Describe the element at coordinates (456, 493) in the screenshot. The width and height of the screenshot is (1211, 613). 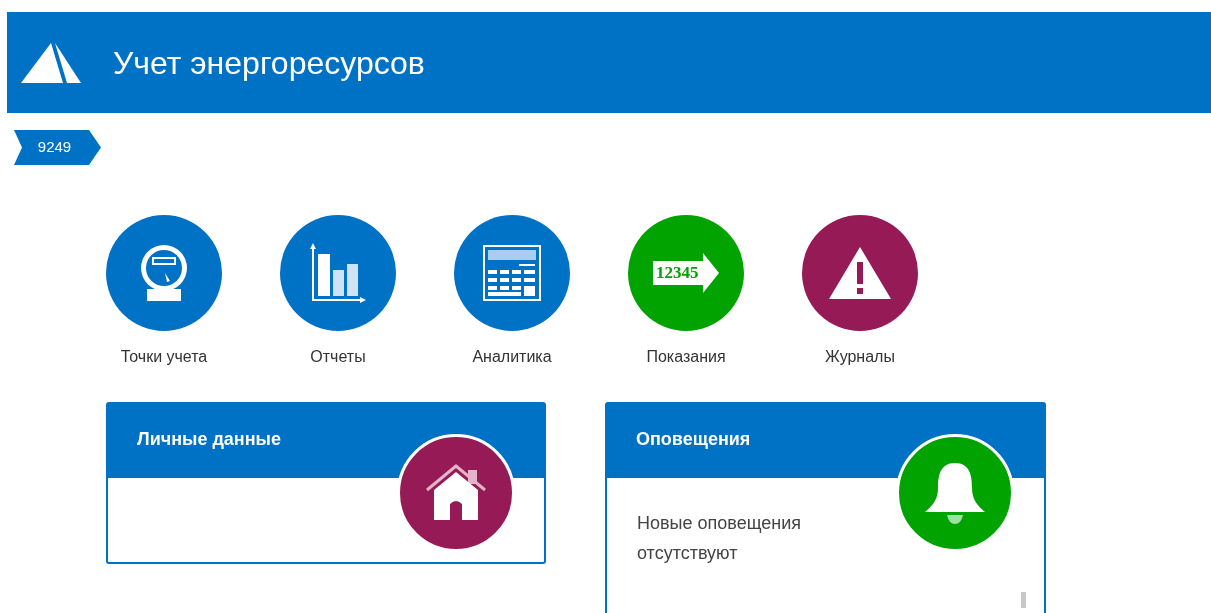
I see `house-icon` at that location.